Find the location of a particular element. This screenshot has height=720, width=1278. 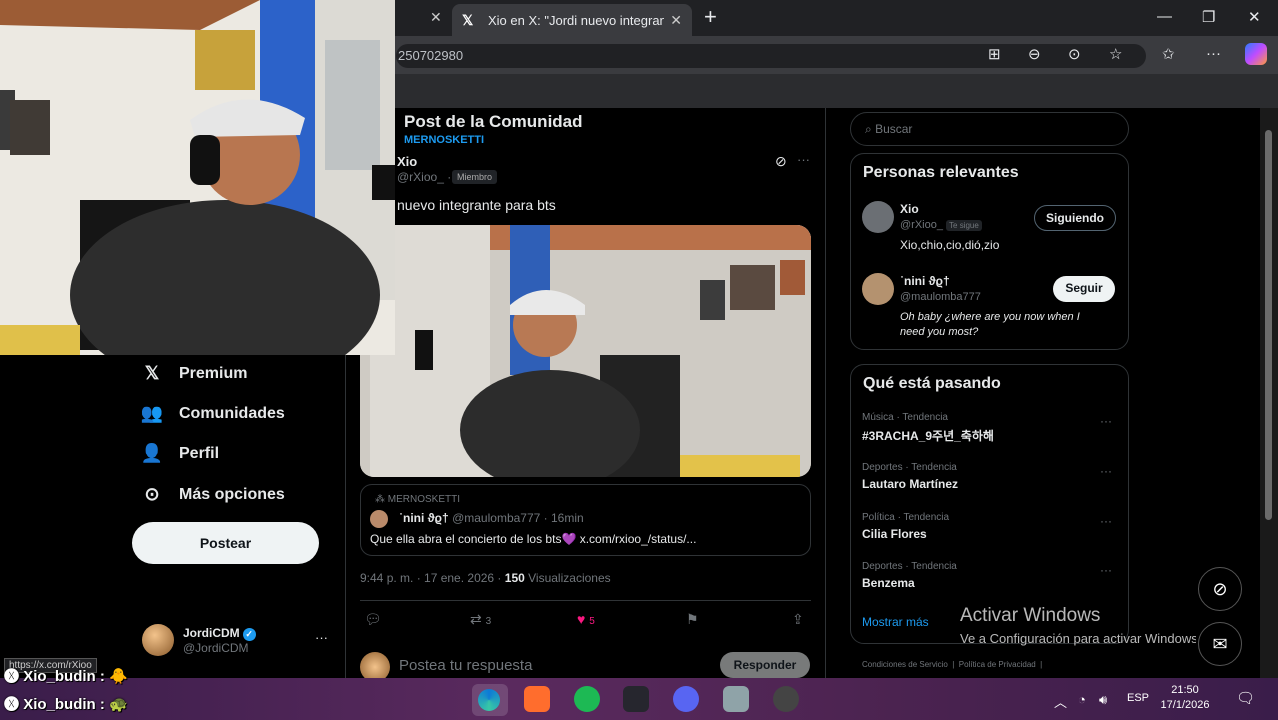

account-switcher: JordiCDM ✓ @JordiCDM is located at coordinates (199, 640).